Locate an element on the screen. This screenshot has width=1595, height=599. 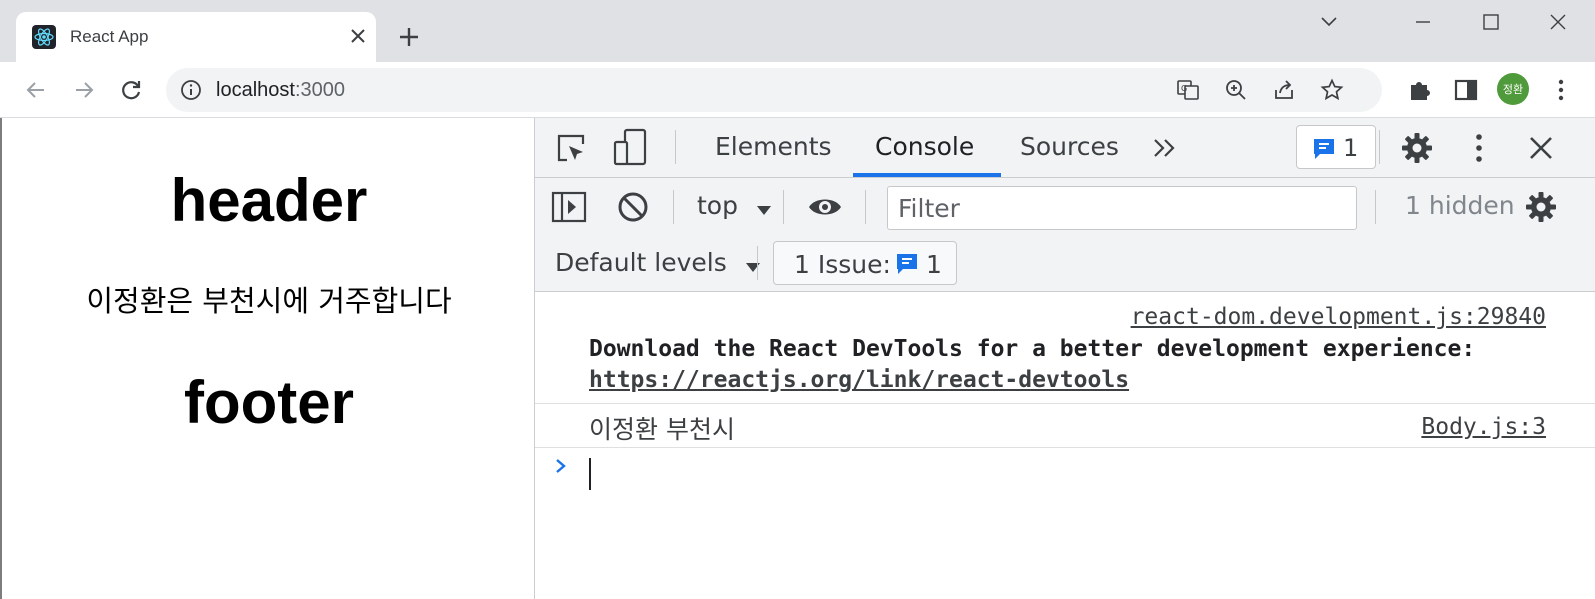
svg-text: G is located at coordinates (1184, 88).